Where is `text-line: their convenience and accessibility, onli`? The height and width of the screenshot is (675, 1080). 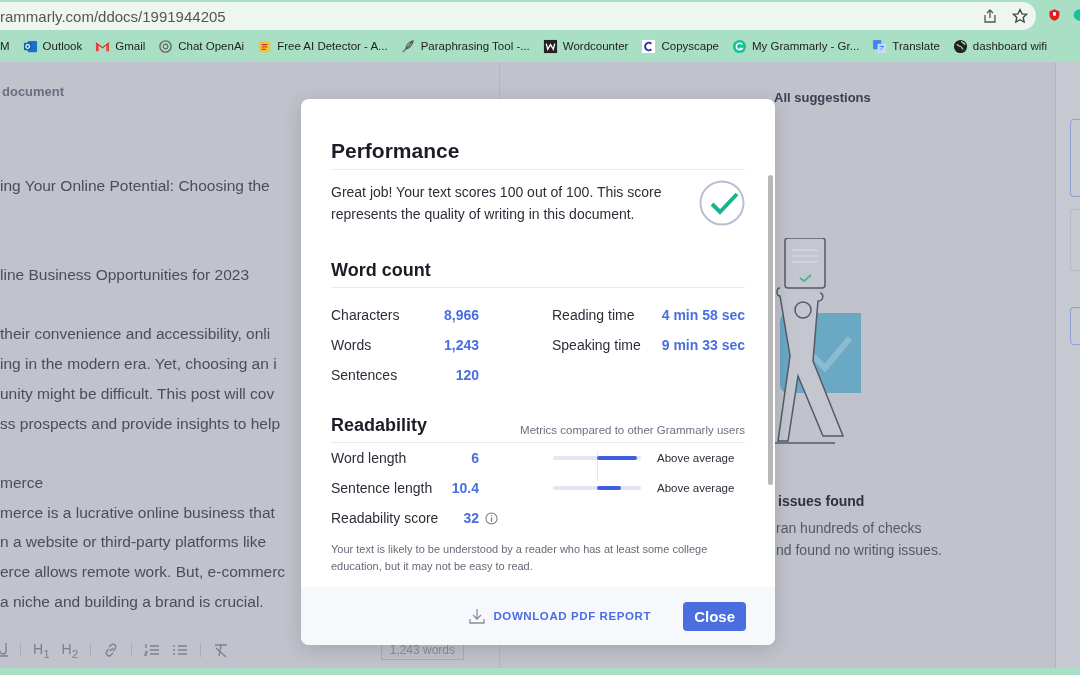 text-line: their convenience and accessibility, onli is located at coordinates (135, 334).